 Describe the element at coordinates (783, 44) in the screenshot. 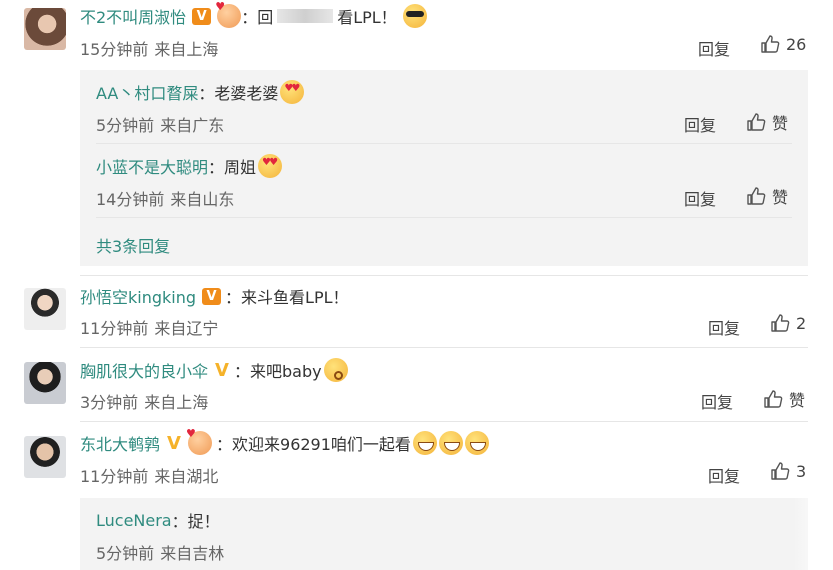

I see `like-button: 26` at that location.